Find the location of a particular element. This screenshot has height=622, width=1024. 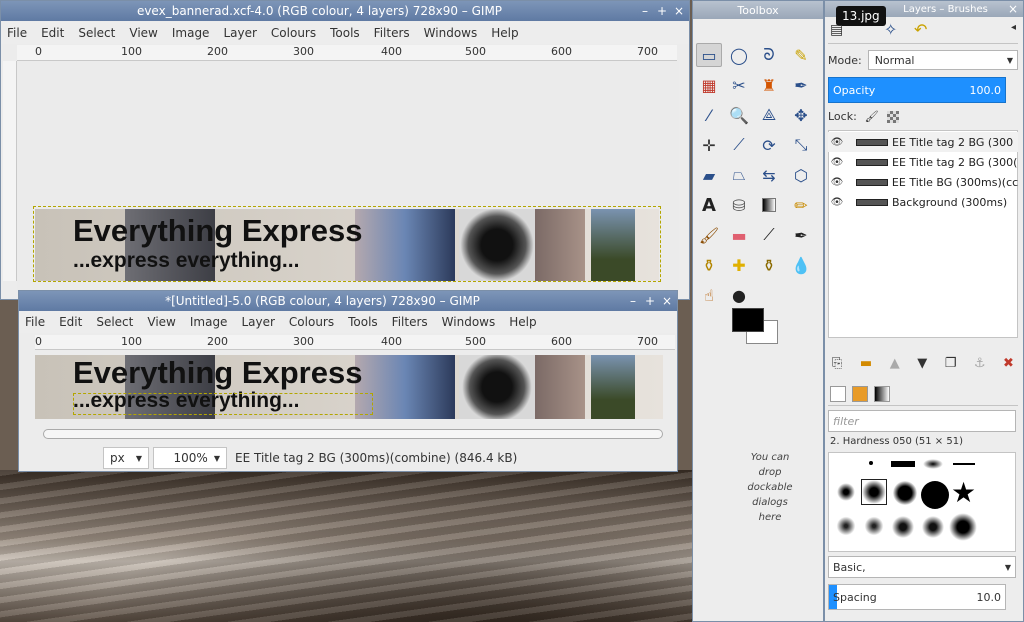

brush-preset-select: Basic, ▼ is located at coordinates (922, 567).